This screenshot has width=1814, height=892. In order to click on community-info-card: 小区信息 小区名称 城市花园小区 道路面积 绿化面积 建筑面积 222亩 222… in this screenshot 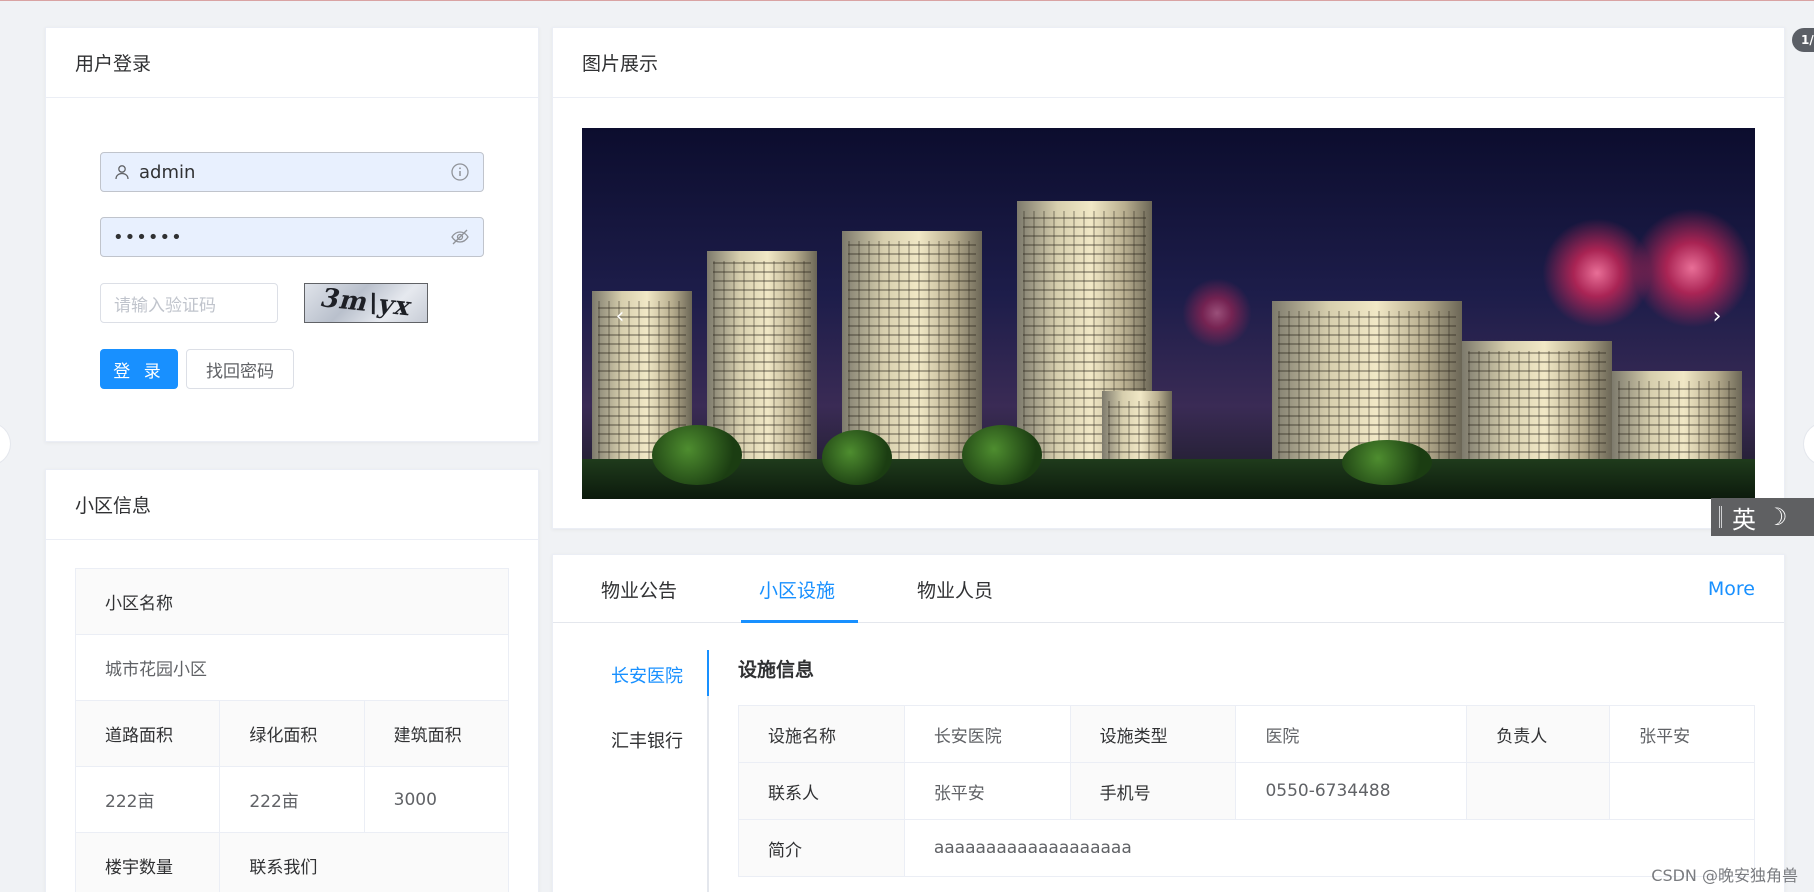, I will do `click(292, 680)`.